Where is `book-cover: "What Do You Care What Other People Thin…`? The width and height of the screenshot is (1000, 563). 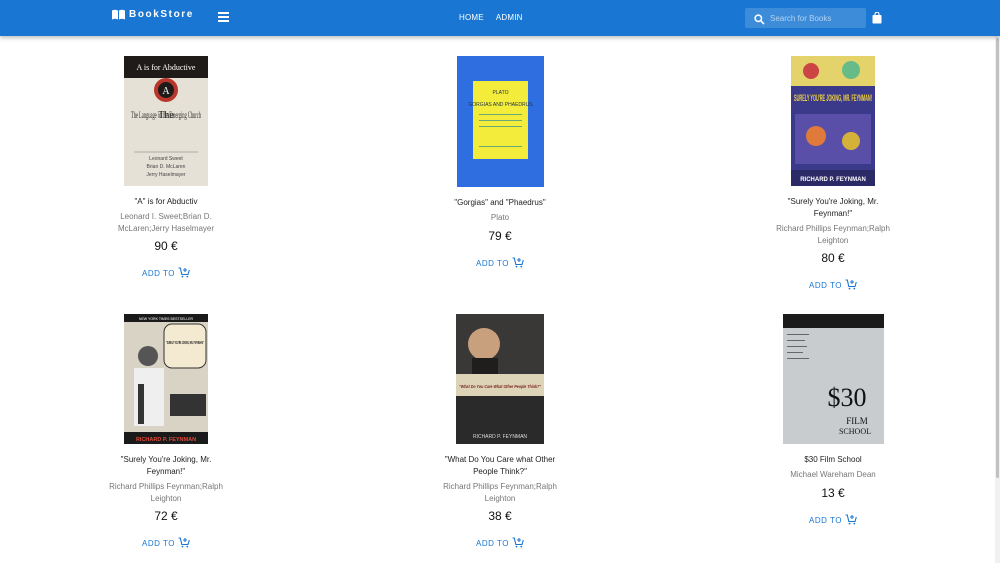 book-cover: "What Do You Care What Other People Thin… is located at coordinates (500, 379).